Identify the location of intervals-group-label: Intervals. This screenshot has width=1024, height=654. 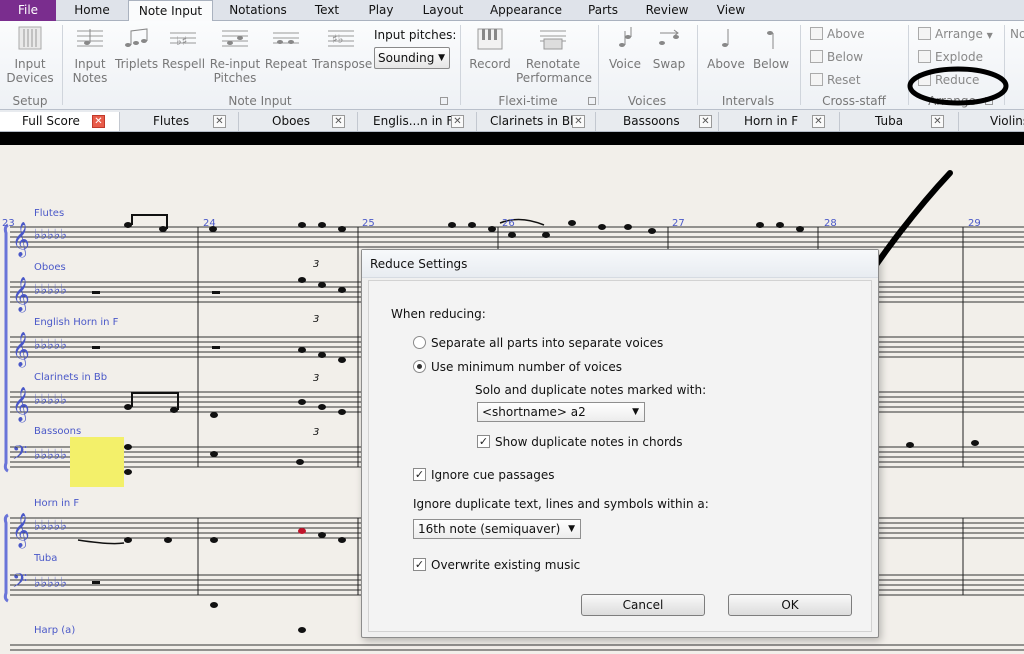
(748, 101).